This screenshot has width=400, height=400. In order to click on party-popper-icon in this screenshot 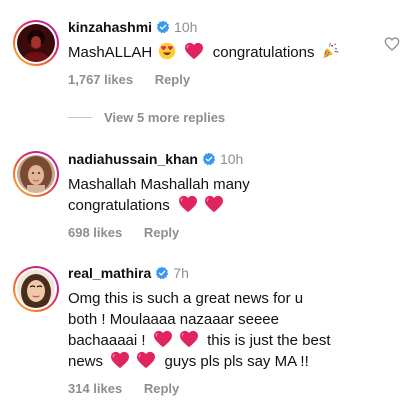, I will do `click(330, 50)`.